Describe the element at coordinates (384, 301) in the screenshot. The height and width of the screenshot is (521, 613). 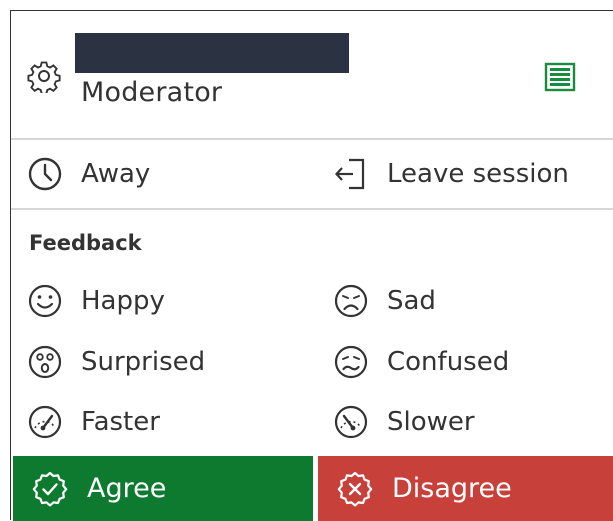
I see `feedback-sad-button: Sad` at that location.